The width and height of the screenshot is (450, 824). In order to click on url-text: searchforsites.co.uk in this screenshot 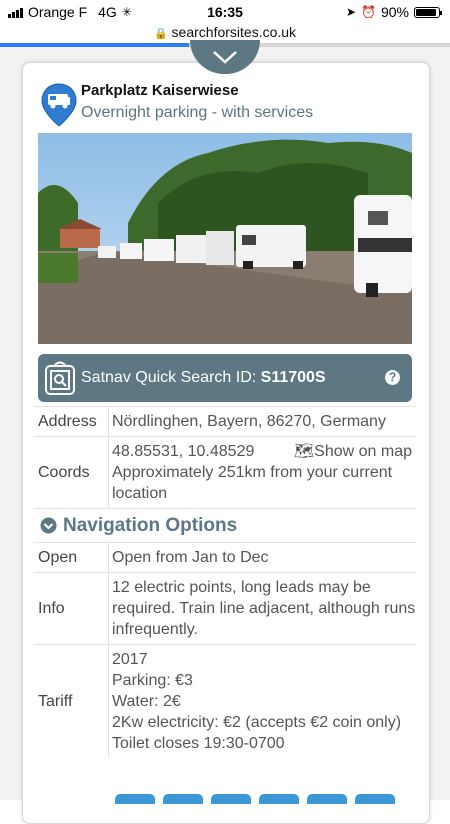, I will do `click(234, 32)`.